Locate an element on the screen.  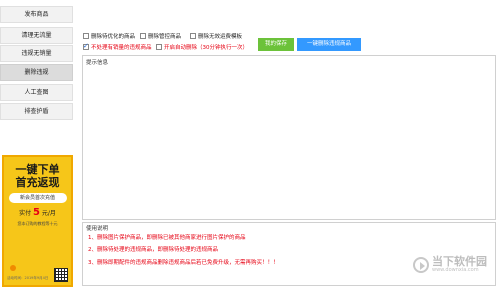
promo-price-suffix: 元/月 is located at coordinates (48, 213).